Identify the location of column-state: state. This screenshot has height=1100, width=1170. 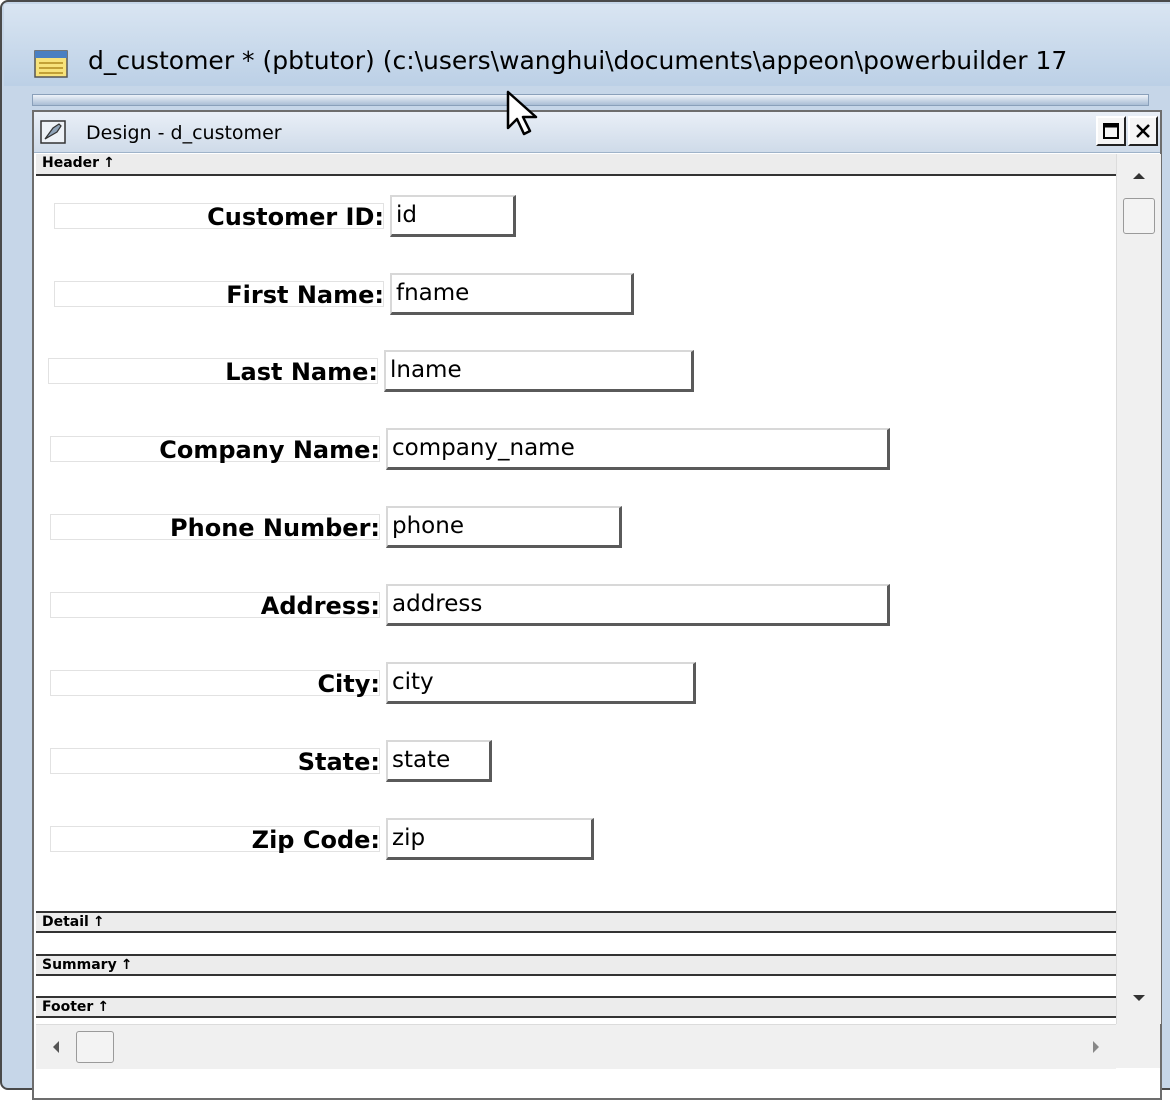
(439, 761).